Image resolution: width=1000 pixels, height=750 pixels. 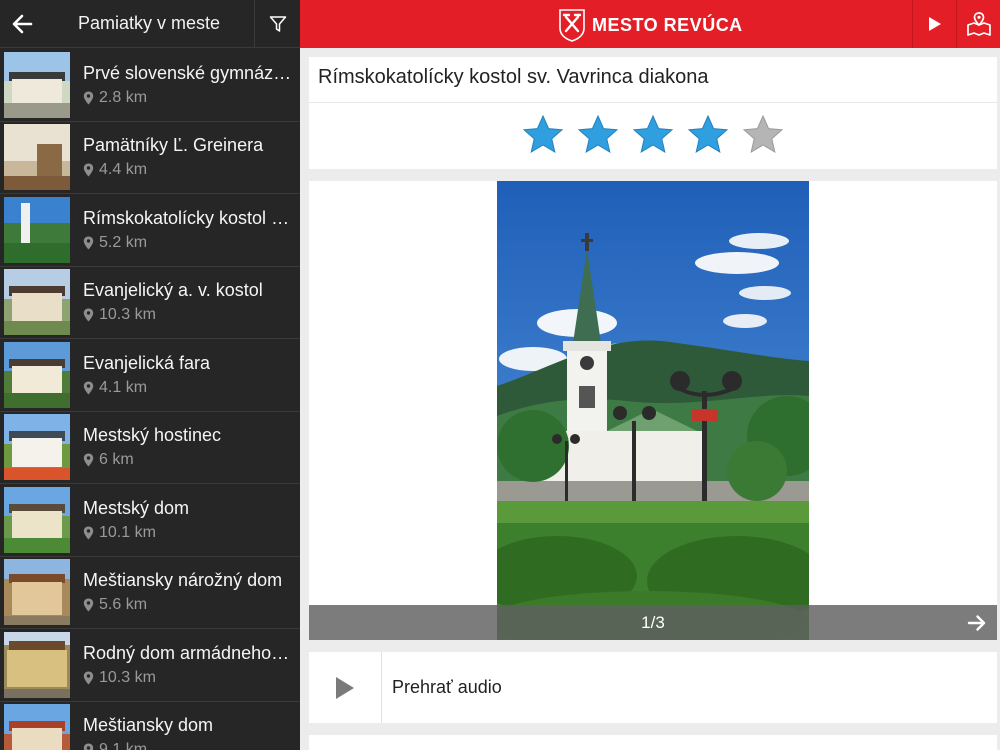 I want to click on audio-label: Prehrať audio, so click(x=447, y=687).